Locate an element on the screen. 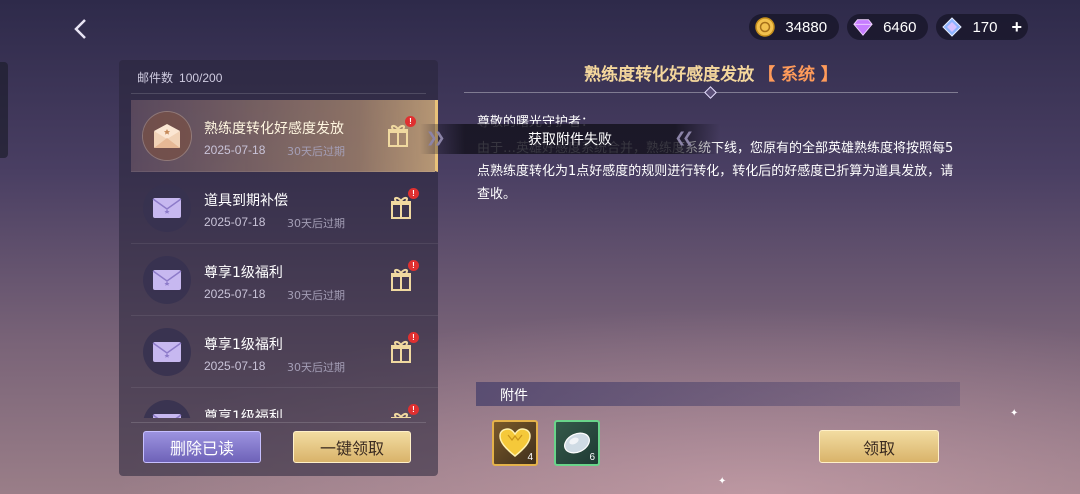 The width and height of the screenshot is (1080, 494). currency-gold: 34880 is located at coordinates (794, 27).